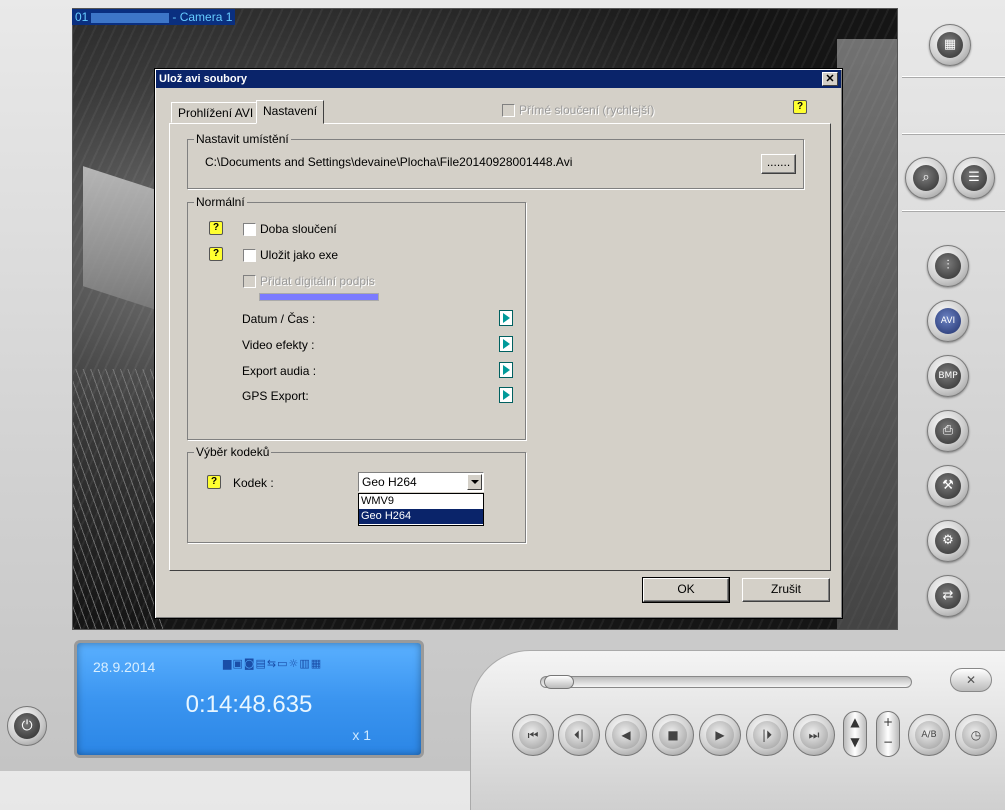  I want to click on list-button: ☰, so click(974, 178).